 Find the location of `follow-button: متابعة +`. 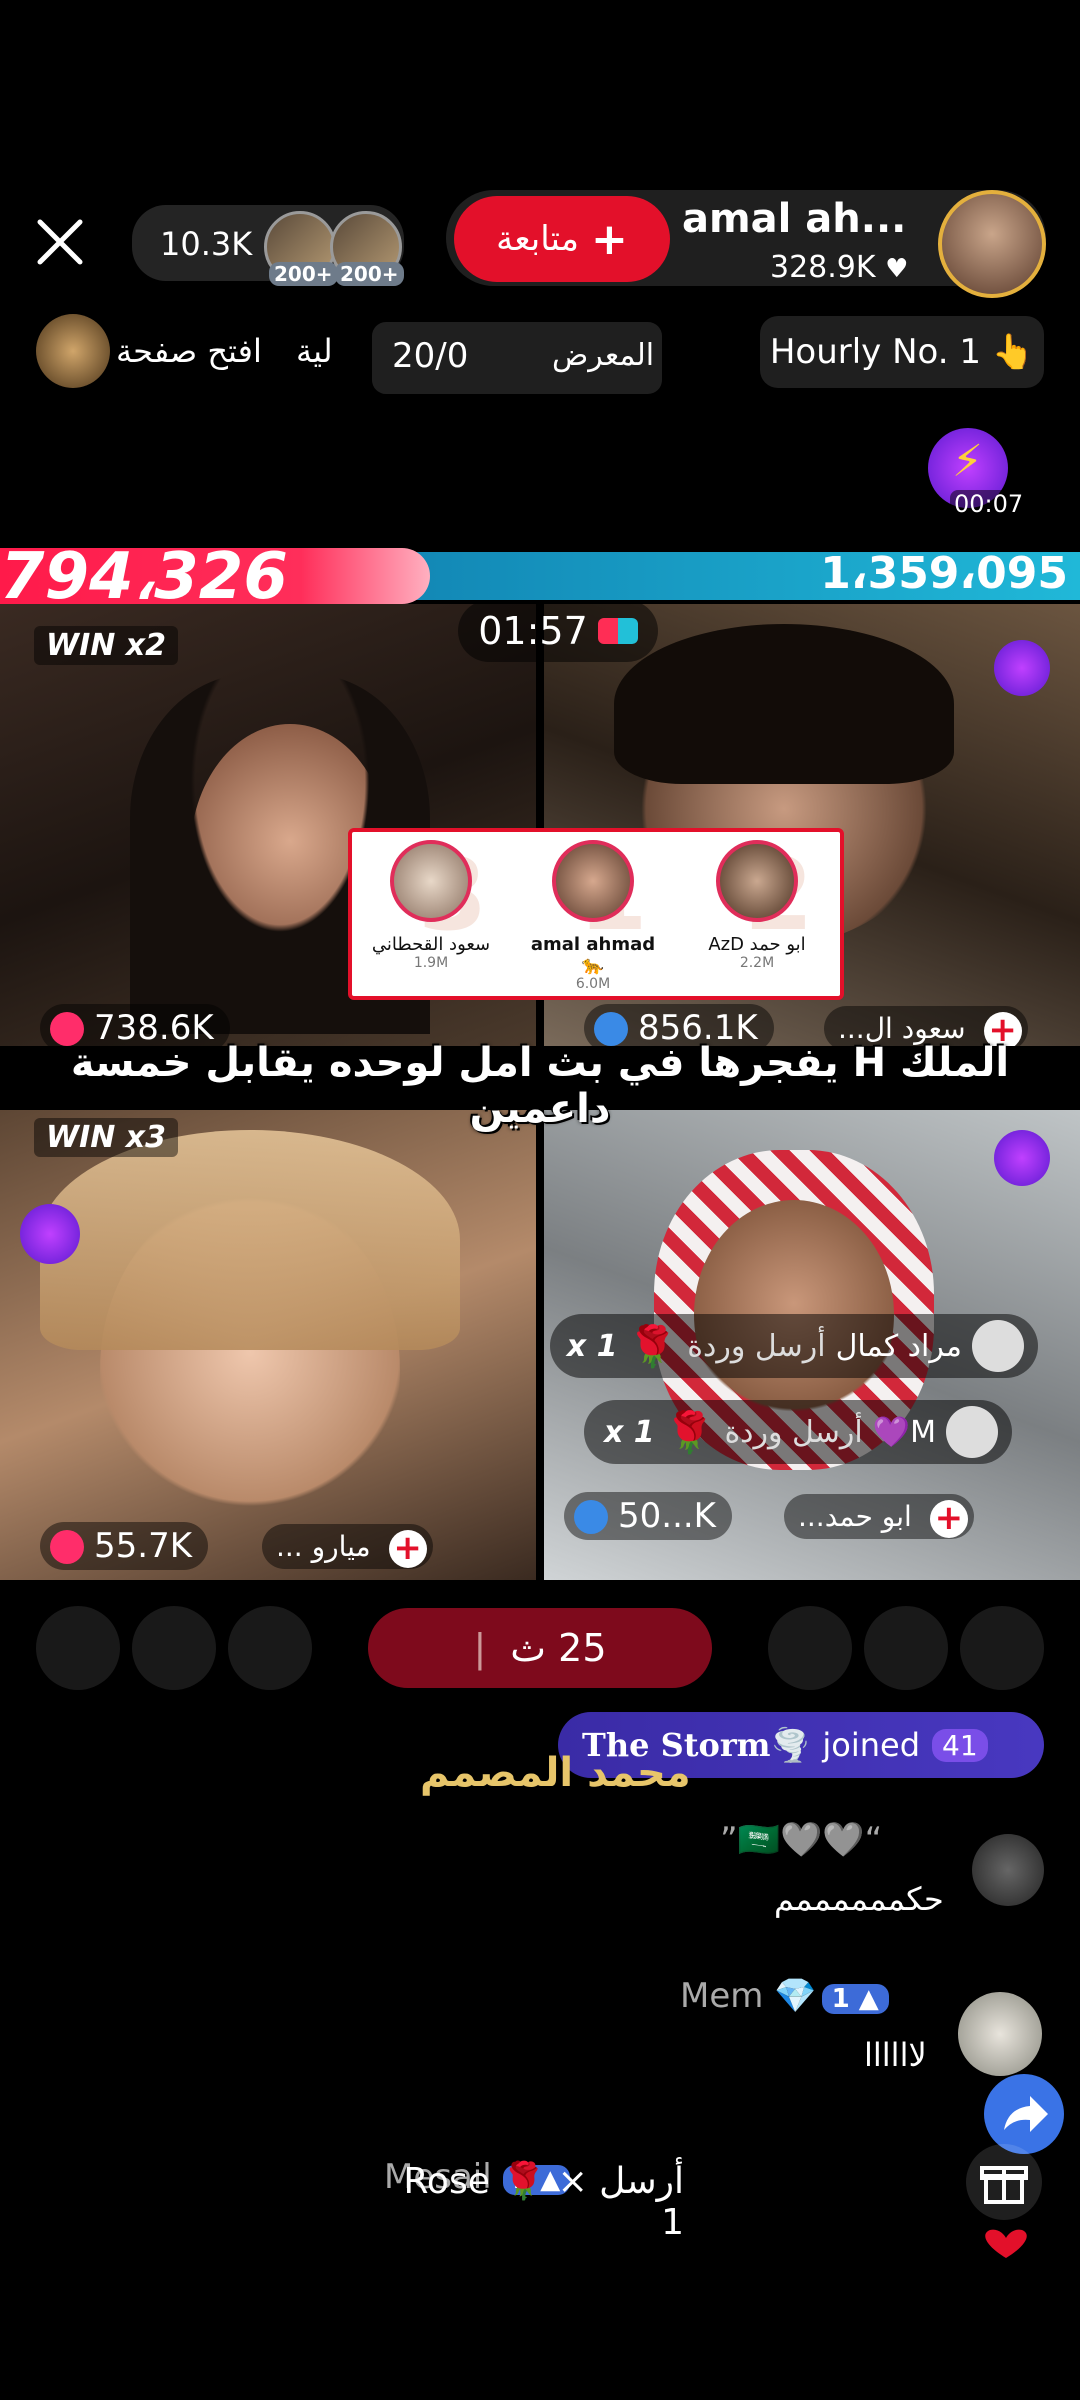

follow-button: متابعة + is located at coordinates (562, 239).